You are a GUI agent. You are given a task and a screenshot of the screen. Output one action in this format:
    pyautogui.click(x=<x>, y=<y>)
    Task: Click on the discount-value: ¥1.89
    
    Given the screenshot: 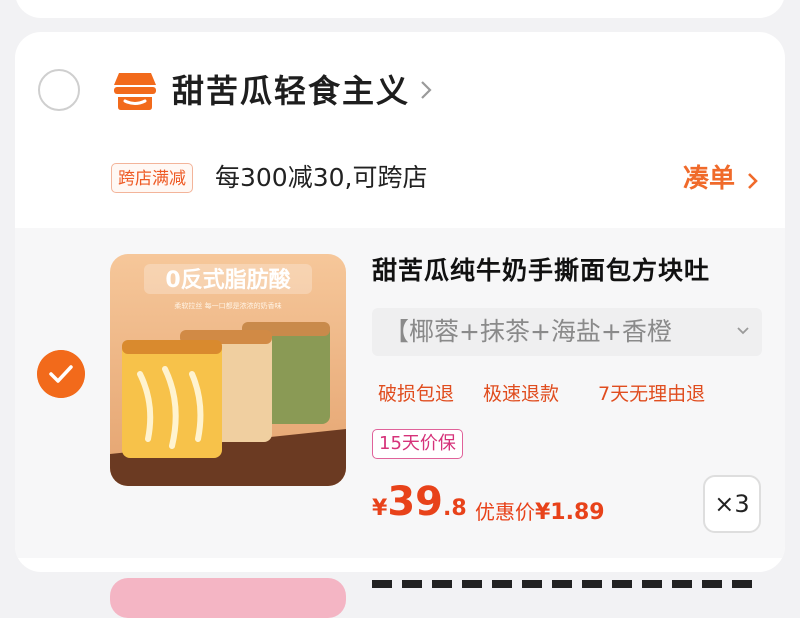 What is the action you would take?
    pyautogui.click(x=570, y=512)
    